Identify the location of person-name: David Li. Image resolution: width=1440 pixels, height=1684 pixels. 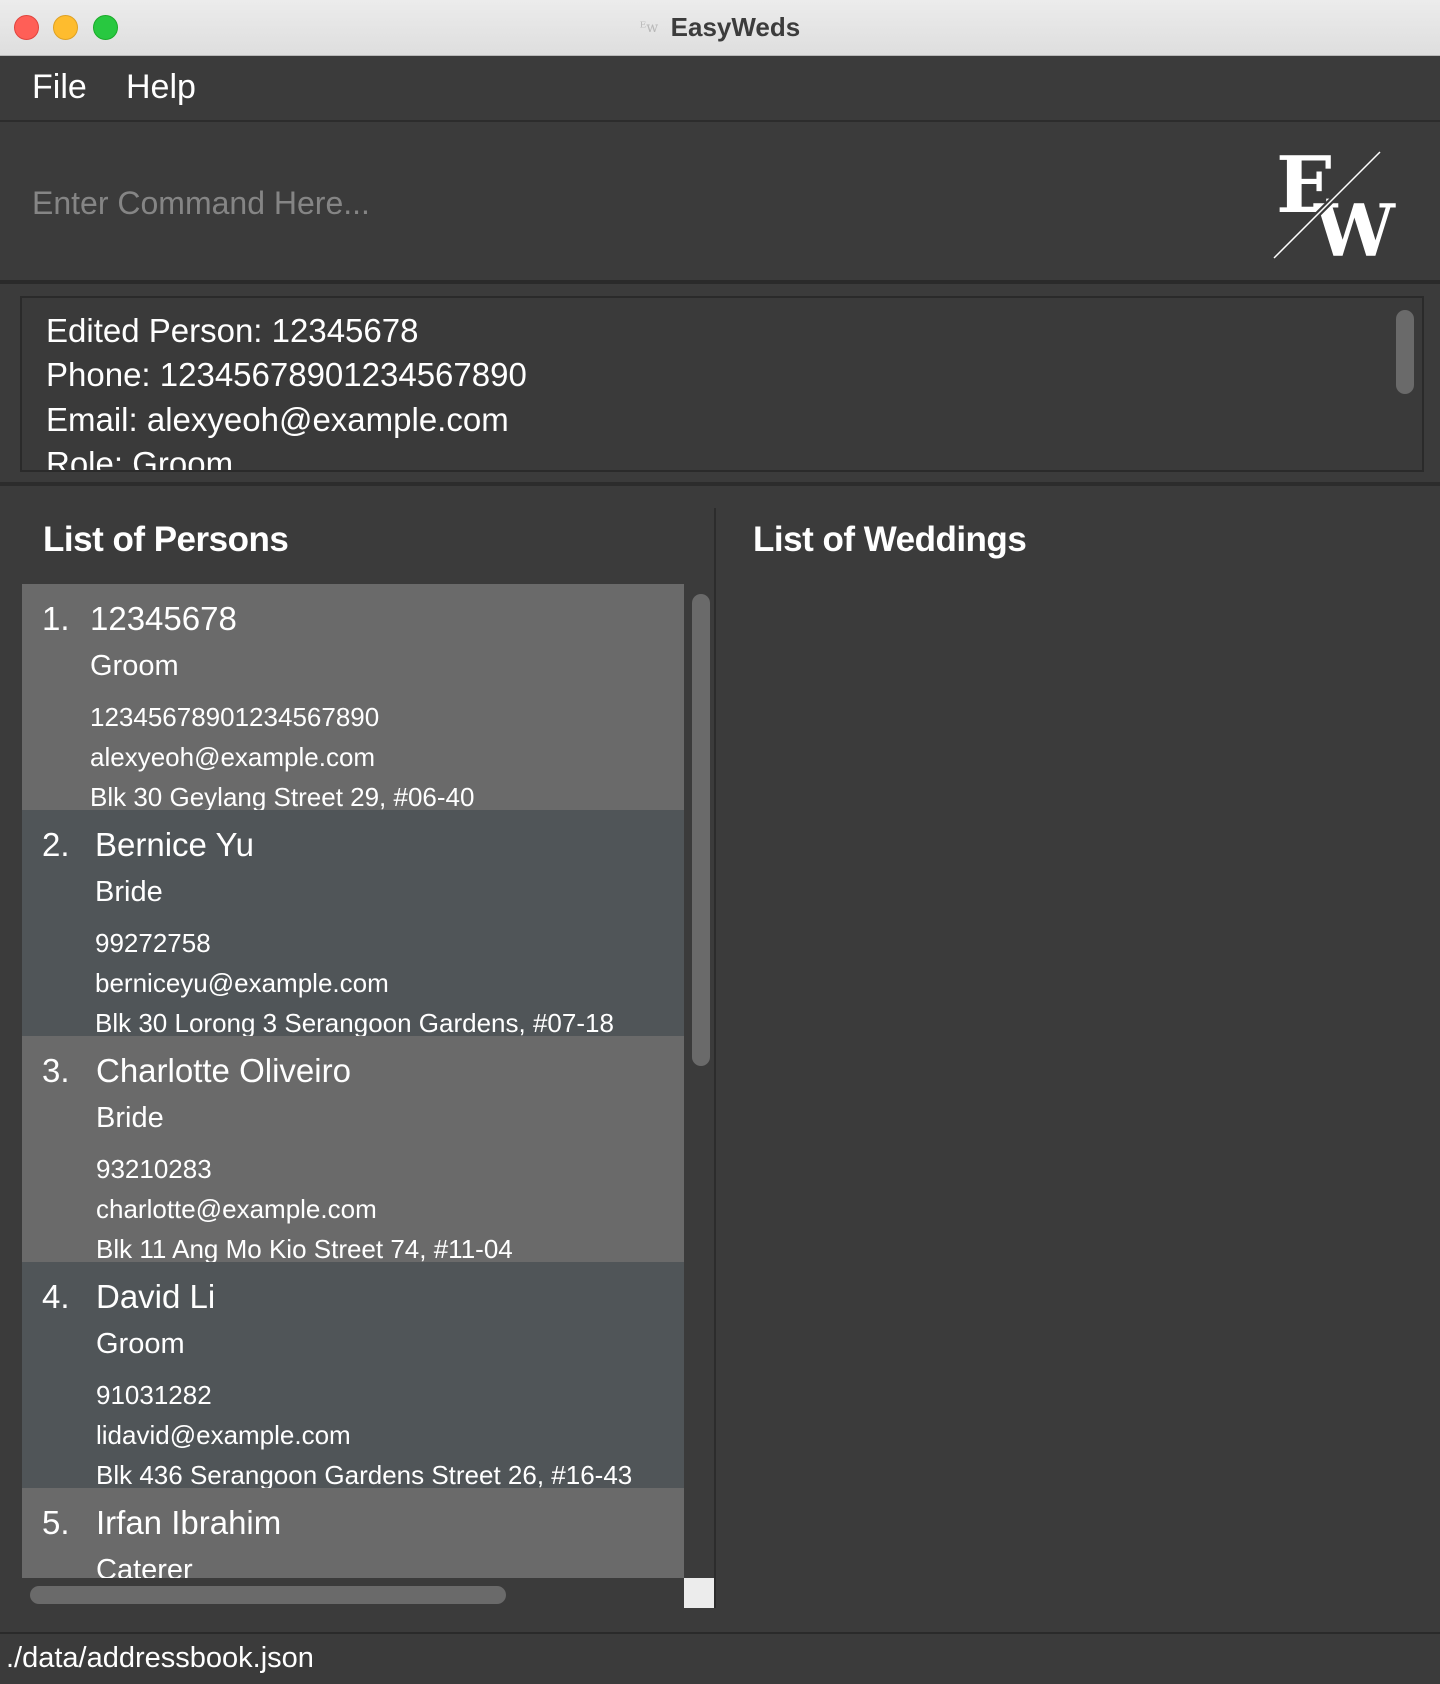
(156, 1296).